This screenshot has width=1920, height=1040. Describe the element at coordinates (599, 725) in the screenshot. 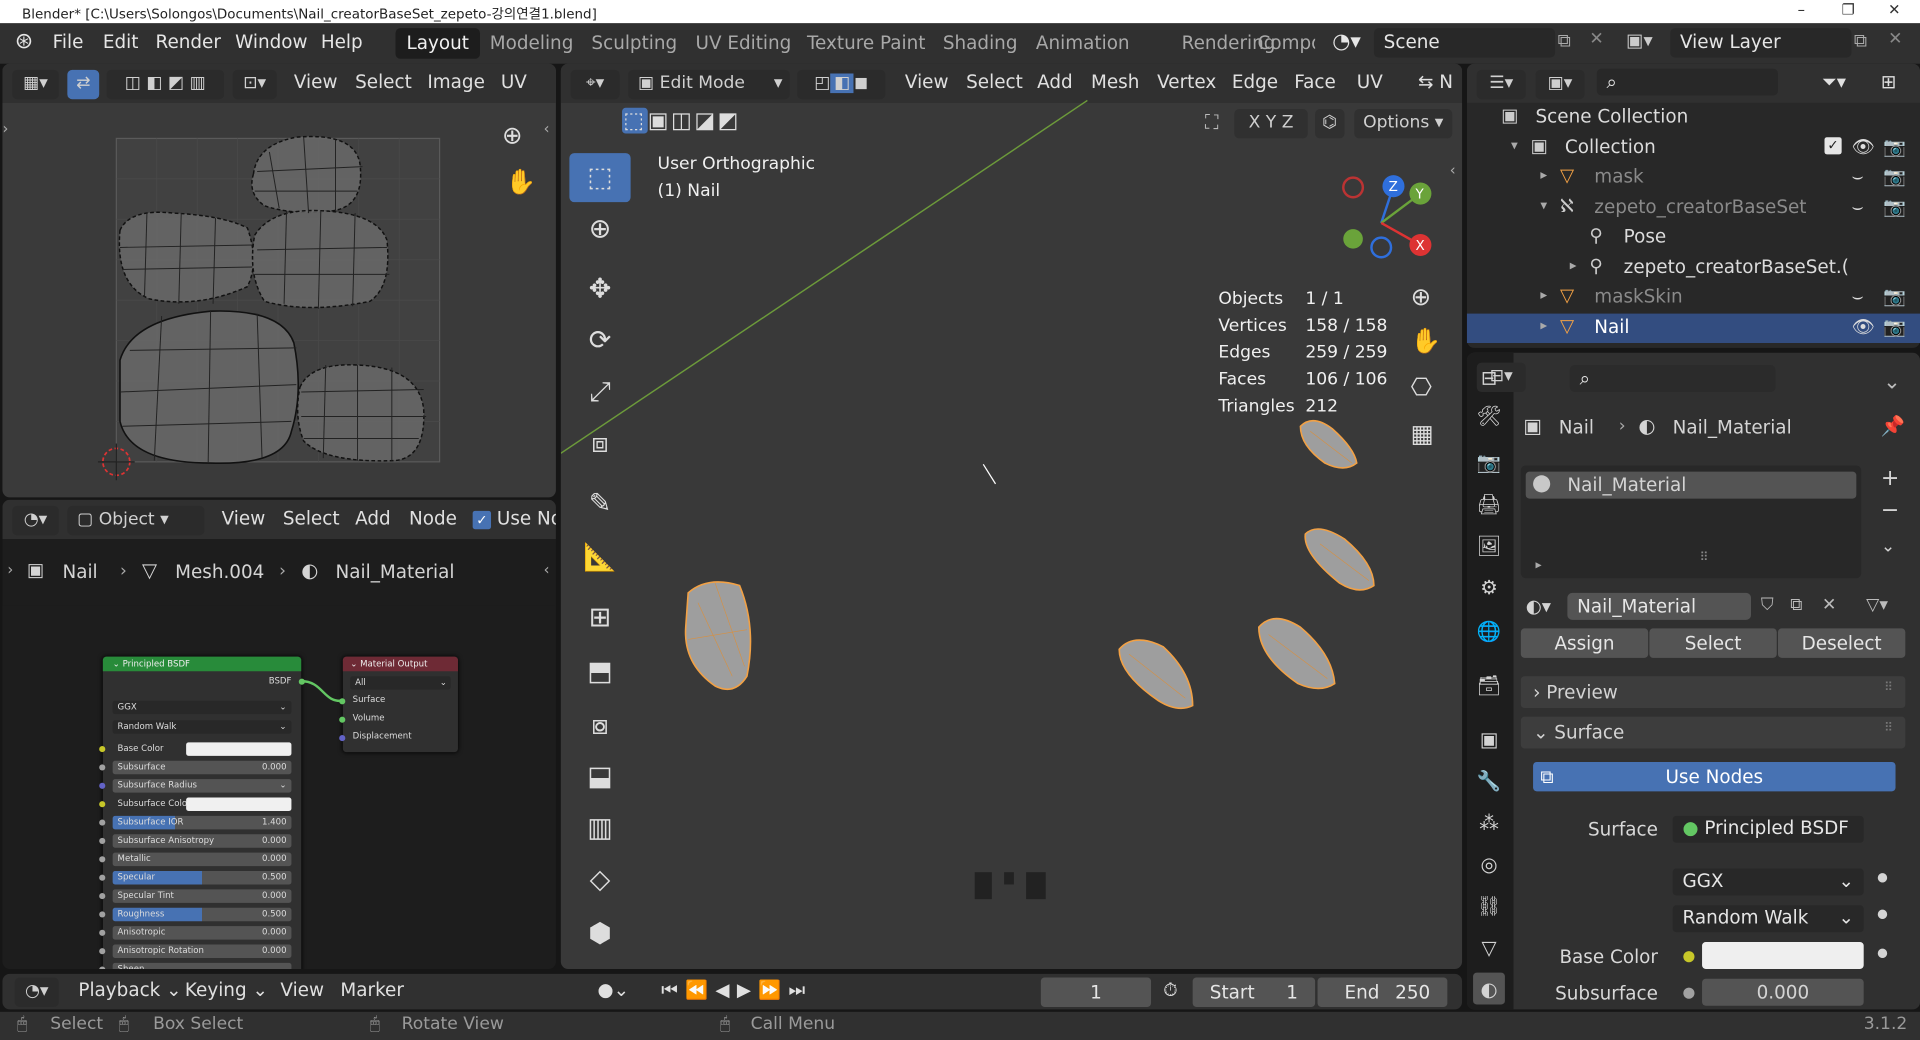

I see `inset-tool-icon: ⧇` at that location.